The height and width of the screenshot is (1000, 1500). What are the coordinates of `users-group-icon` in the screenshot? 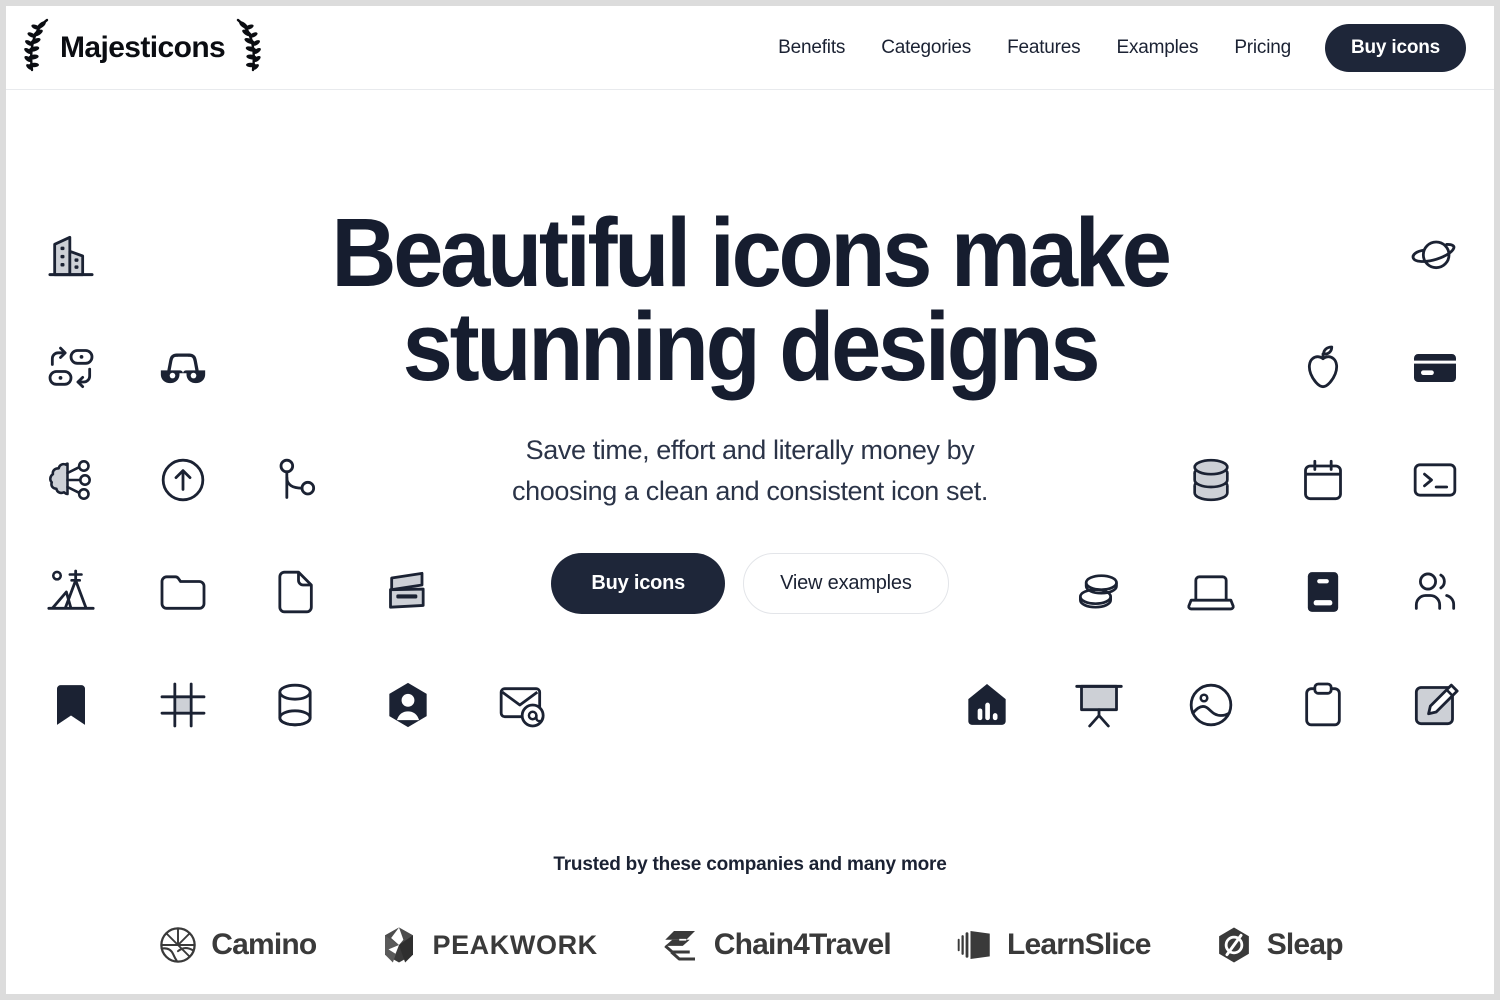 It's located at (1435, 592).